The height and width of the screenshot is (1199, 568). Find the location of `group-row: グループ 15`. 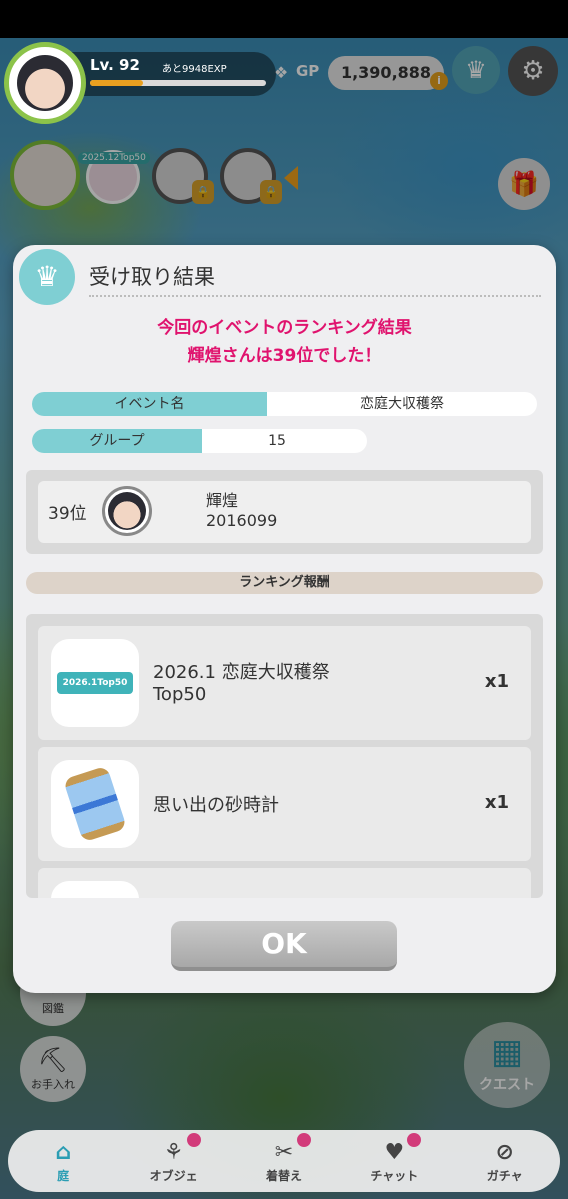

group-row: グループ 15 is located at coordinates (199, 441).